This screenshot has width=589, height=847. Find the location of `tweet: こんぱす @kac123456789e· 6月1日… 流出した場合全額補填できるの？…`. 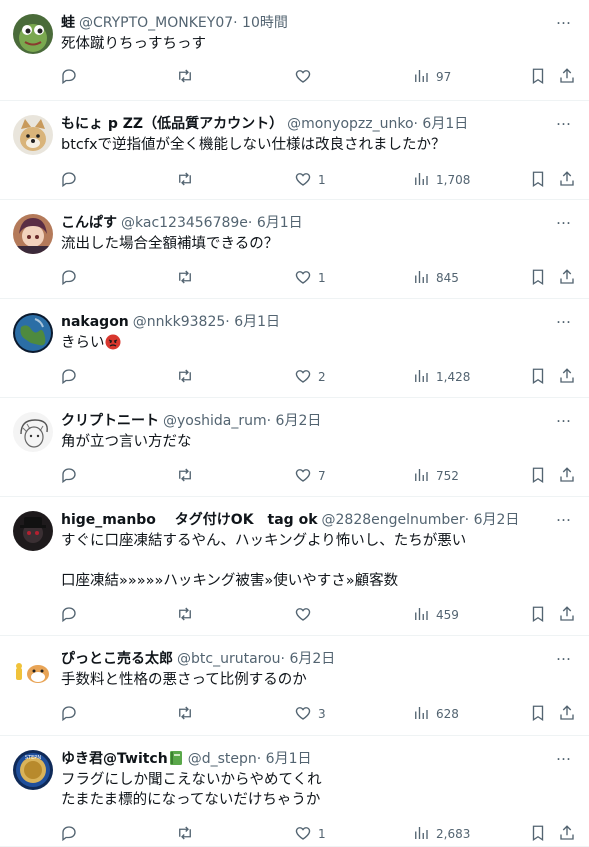

tweet: こんぱす @kac123456789e· 6月1日… 流出した場合全額補填できるの？… is located at coordinates (294, 249).